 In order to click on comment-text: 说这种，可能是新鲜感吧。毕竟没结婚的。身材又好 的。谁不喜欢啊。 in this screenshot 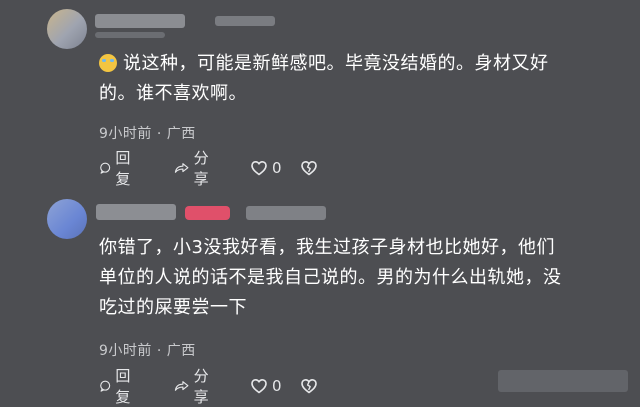, I will do `click(364, 79)`.